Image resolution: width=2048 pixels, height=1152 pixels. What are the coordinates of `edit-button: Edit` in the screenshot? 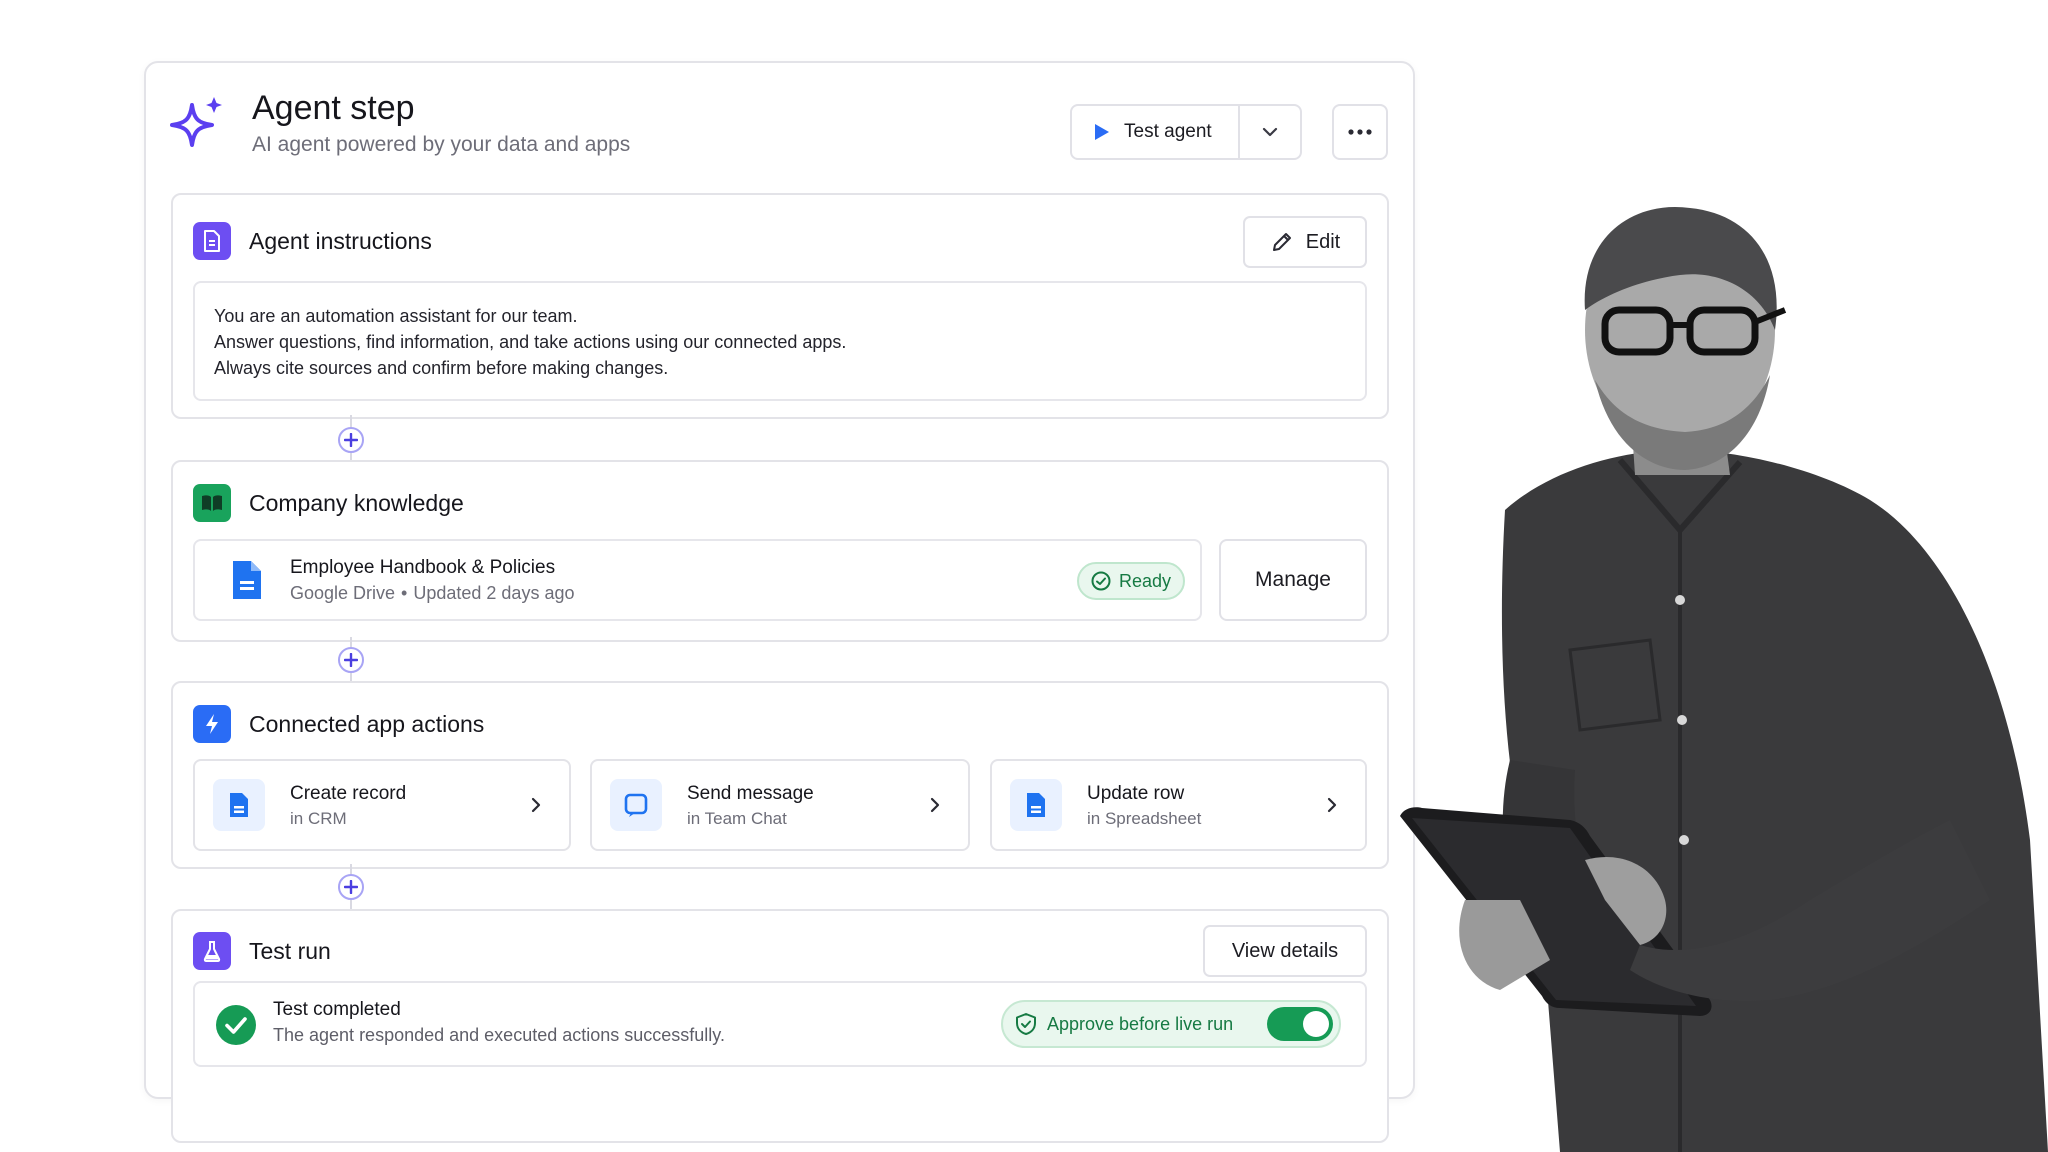 It's located at (1305, 242).